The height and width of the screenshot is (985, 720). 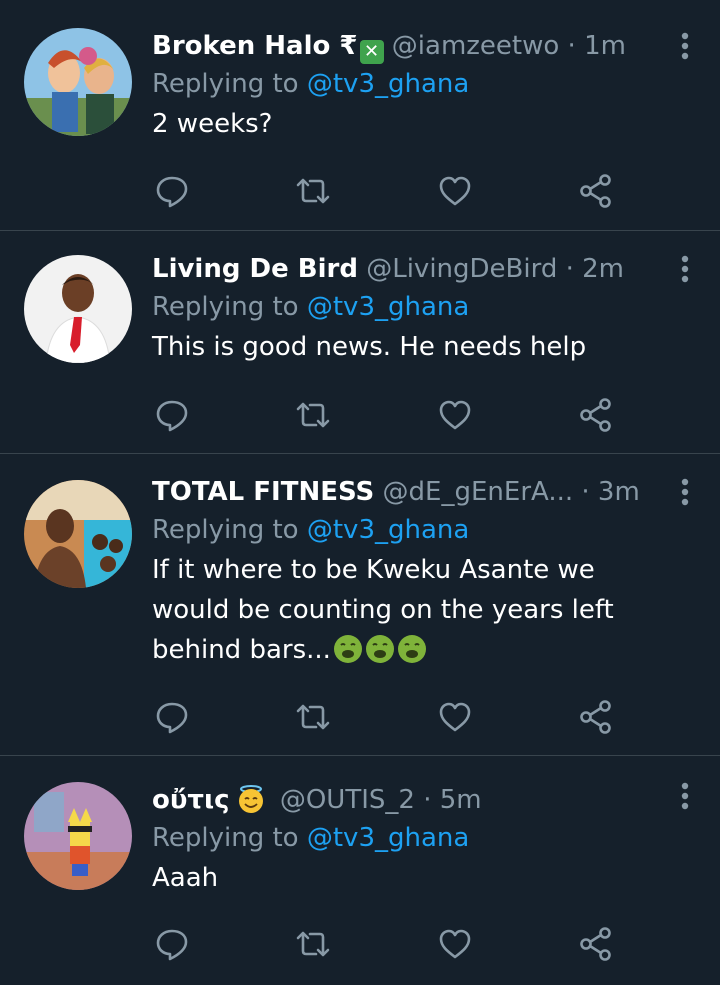 I want to click on timestamp: · 2m, so click(x=595, y=269).